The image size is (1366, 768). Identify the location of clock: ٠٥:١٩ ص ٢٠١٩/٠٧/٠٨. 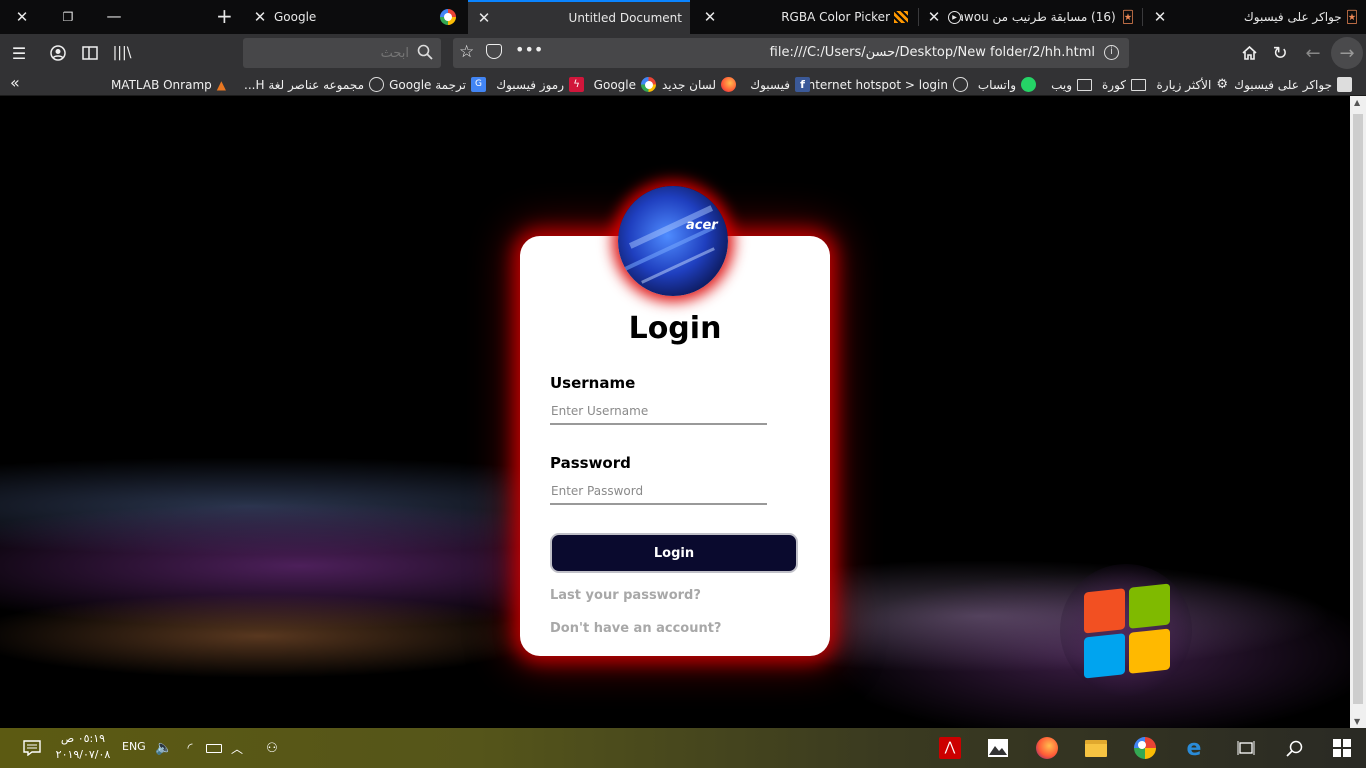
(83, 747).